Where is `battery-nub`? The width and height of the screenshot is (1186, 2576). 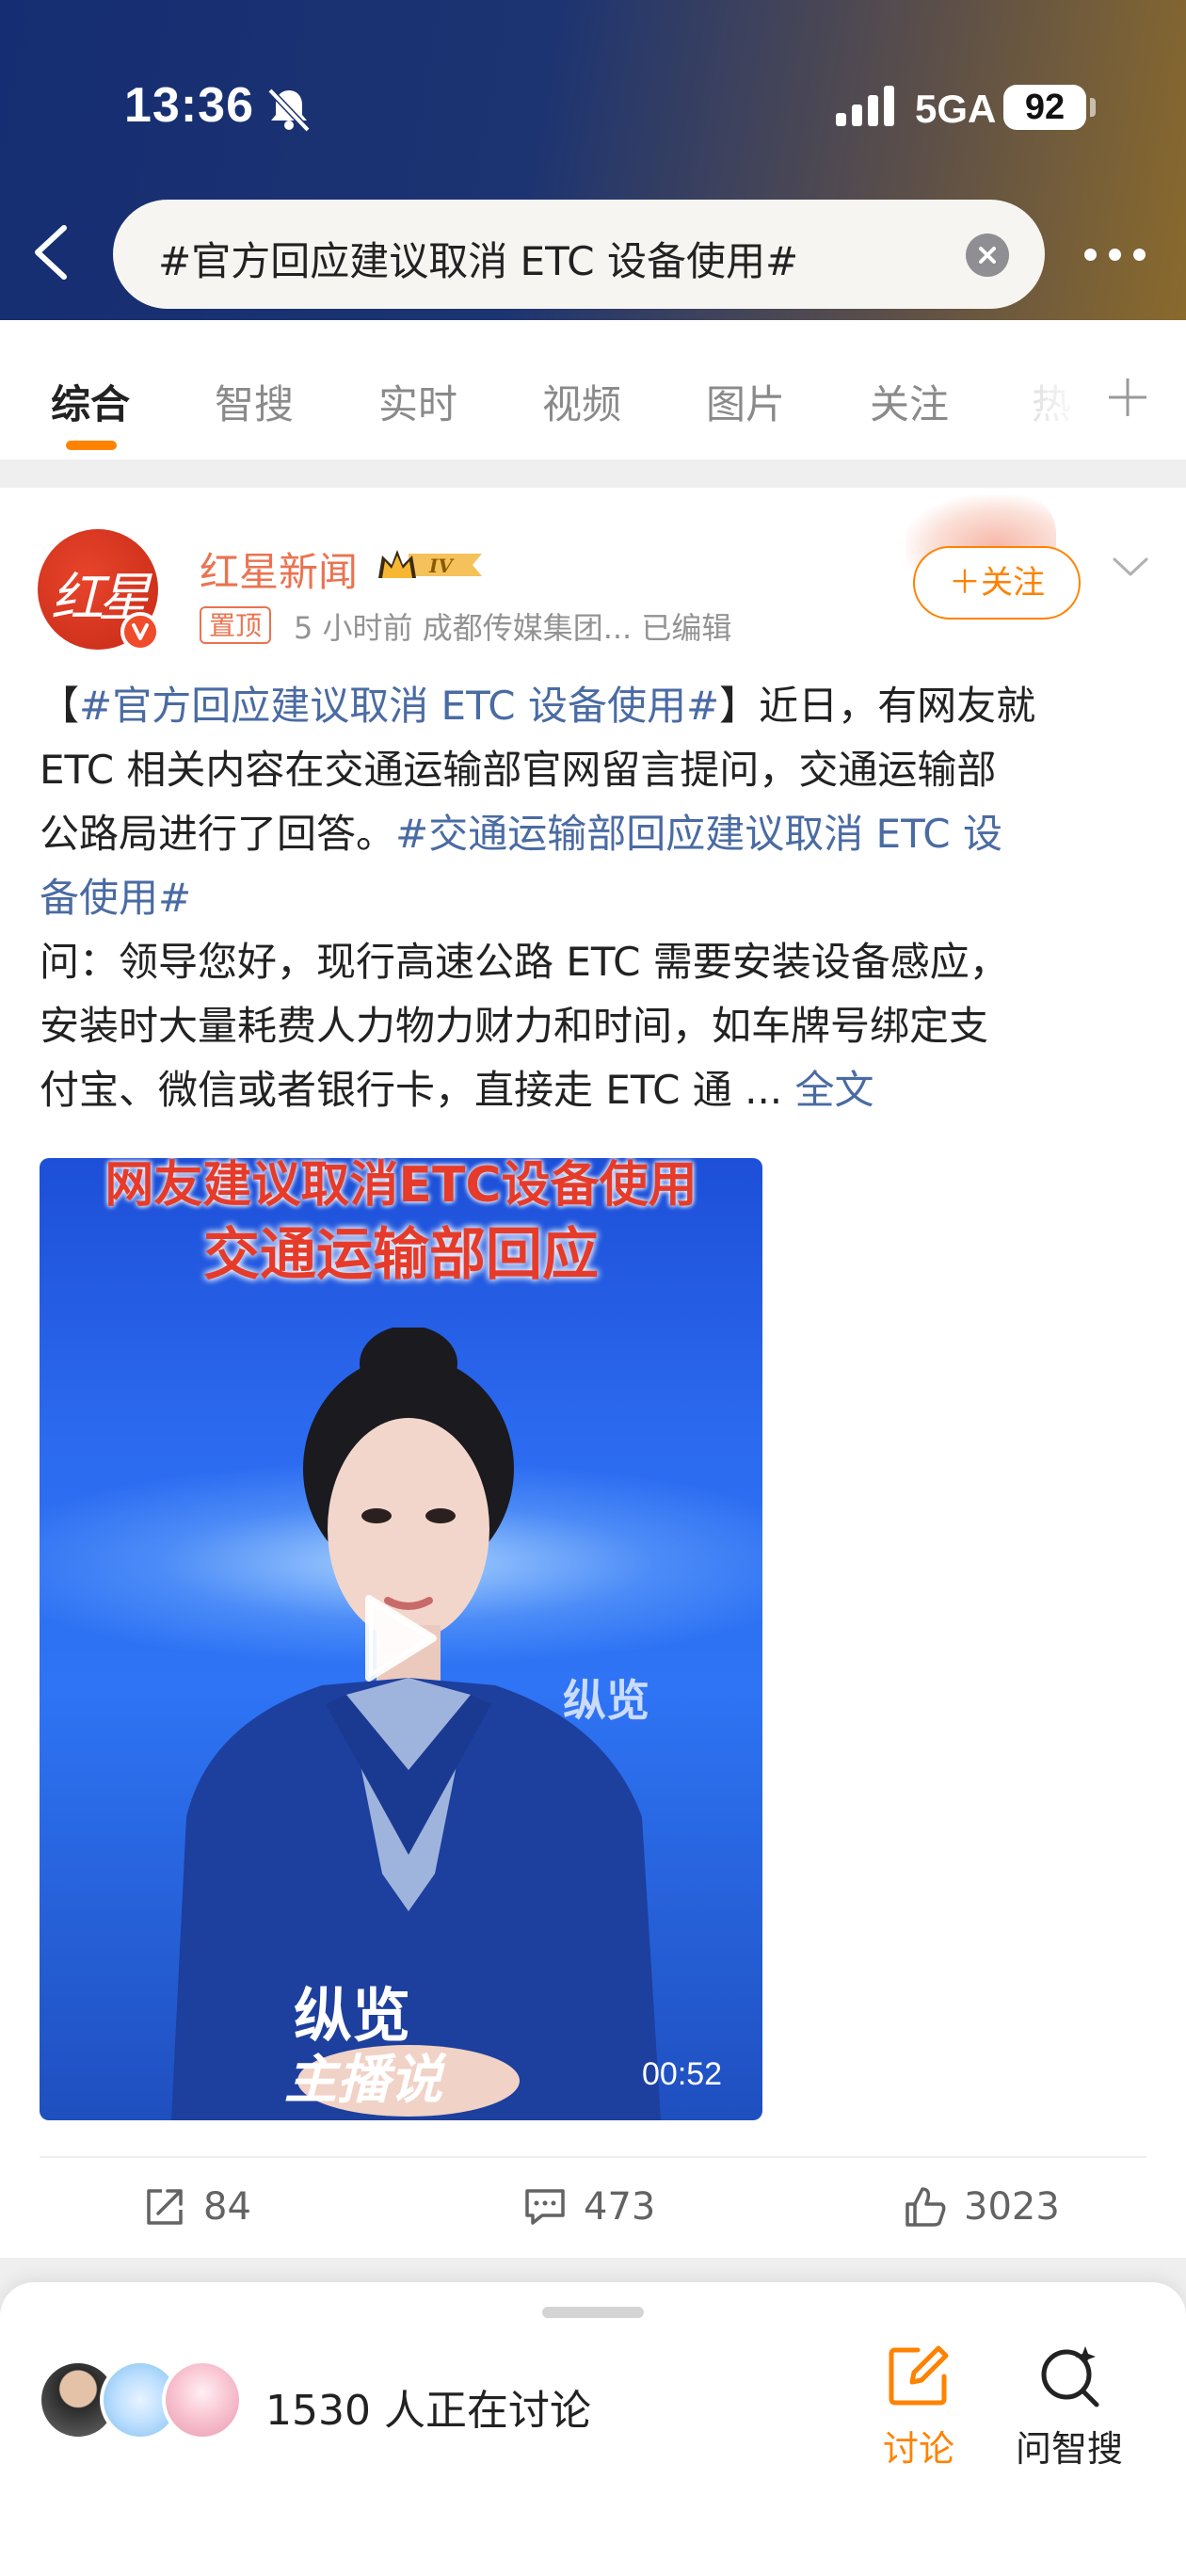
battery-nub is located at coordinates (1093, 107).